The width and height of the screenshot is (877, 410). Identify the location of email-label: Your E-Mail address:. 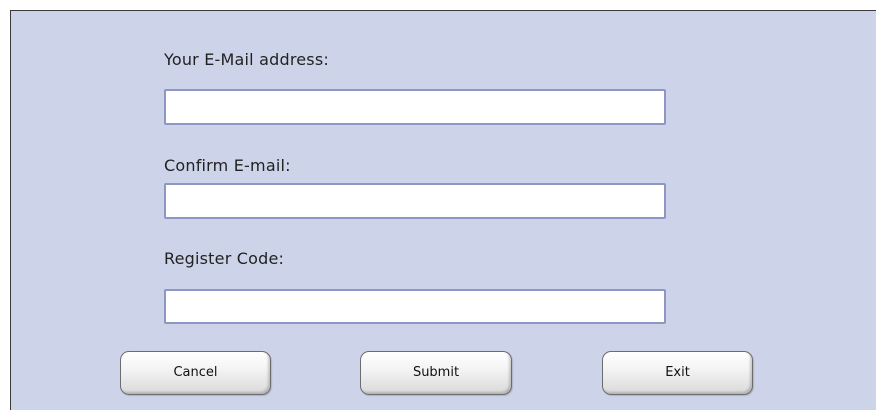
(246, 59).